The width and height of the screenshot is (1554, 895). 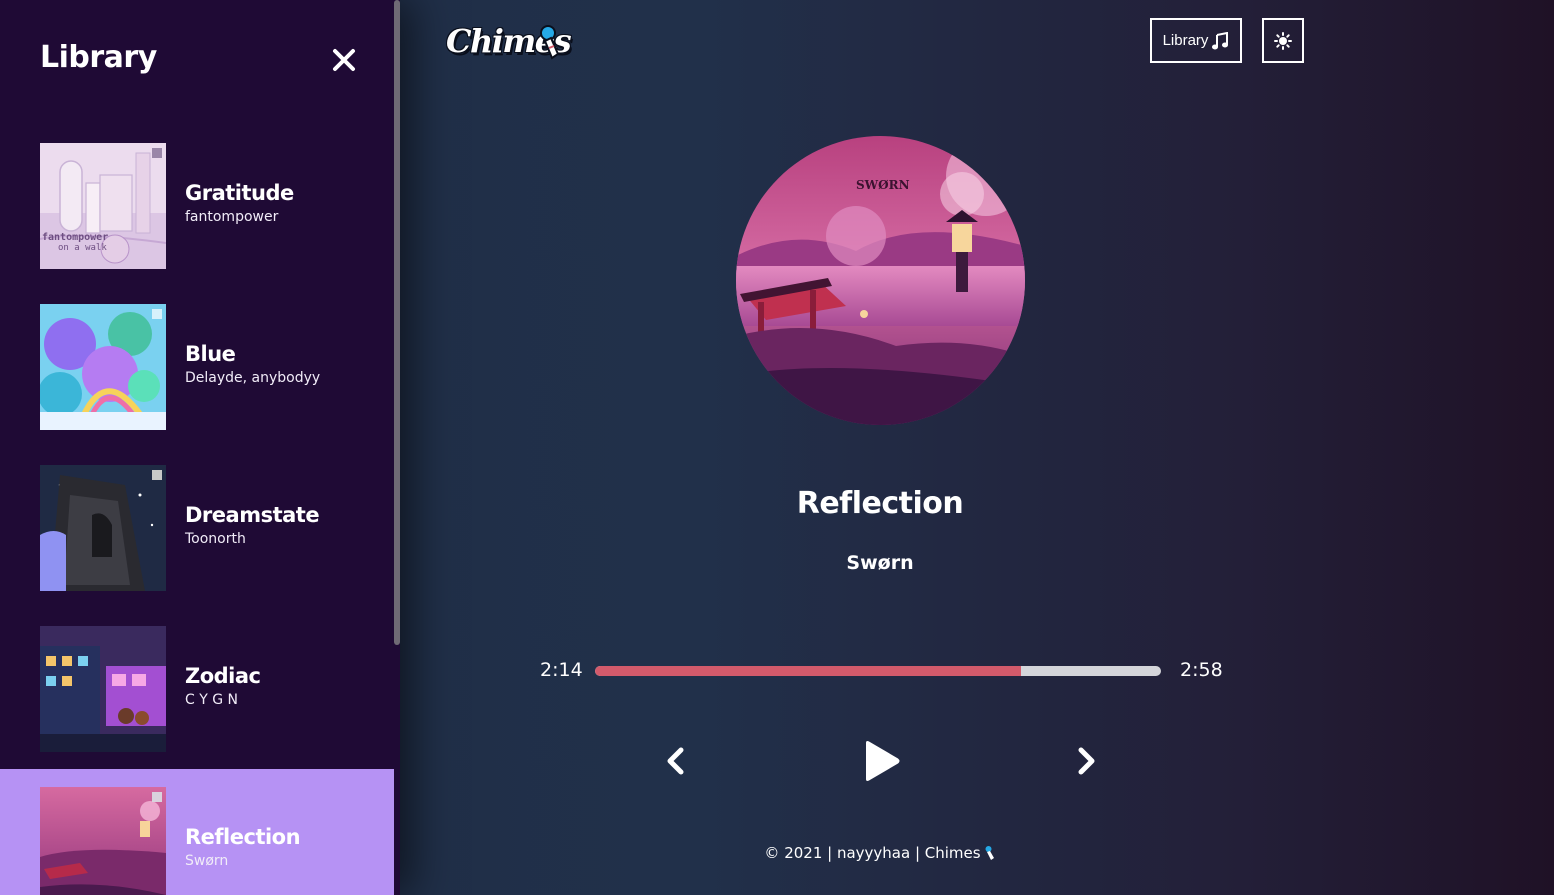 What do you see at coordinates (397, 322) in the screenshot?
I see `sidebar-scrollbar` at bounding box center [397, 322].